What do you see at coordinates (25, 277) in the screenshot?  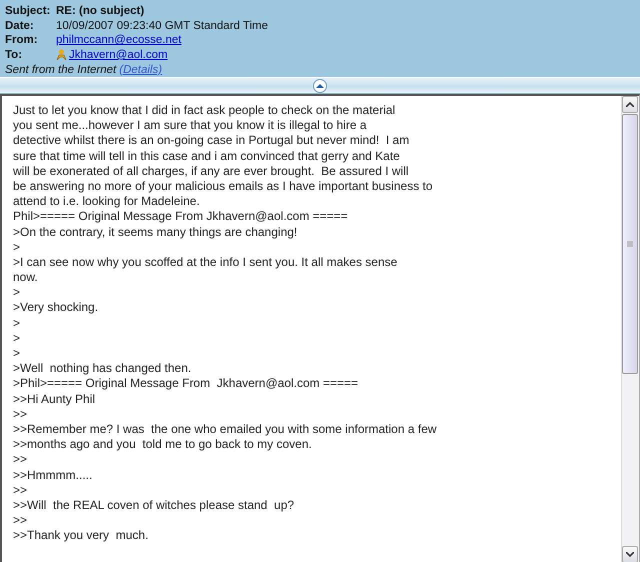 I see `body-line: now.` at bounding box center [25, 277].